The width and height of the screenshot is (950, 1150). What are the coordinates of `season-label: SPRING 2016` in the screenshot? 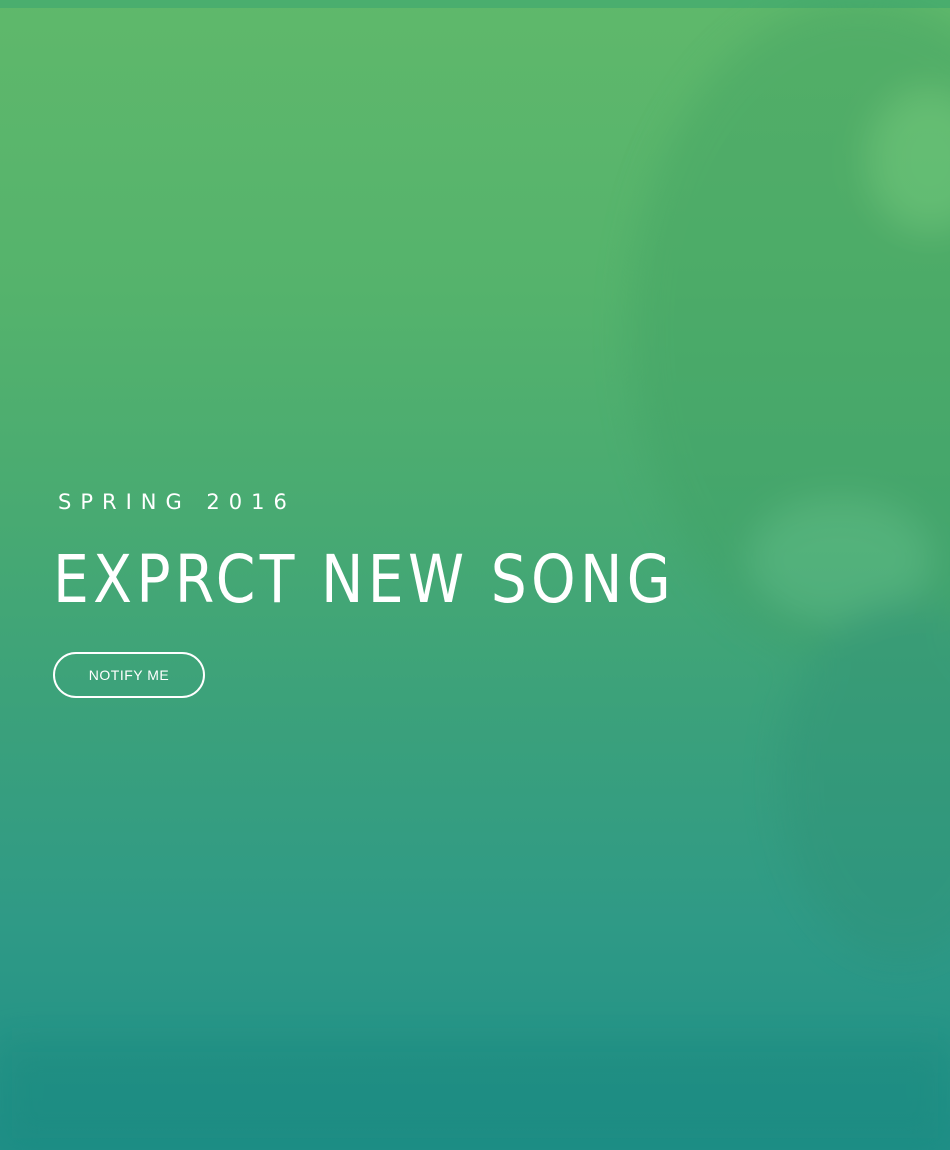 It's located at (177, 502).